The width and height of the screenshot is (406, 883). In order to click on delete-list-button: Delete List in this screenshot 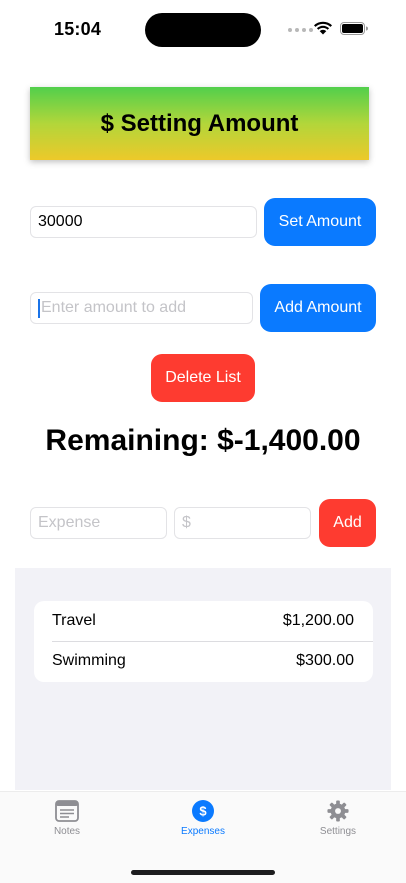, I will do `click(203, 378)`.